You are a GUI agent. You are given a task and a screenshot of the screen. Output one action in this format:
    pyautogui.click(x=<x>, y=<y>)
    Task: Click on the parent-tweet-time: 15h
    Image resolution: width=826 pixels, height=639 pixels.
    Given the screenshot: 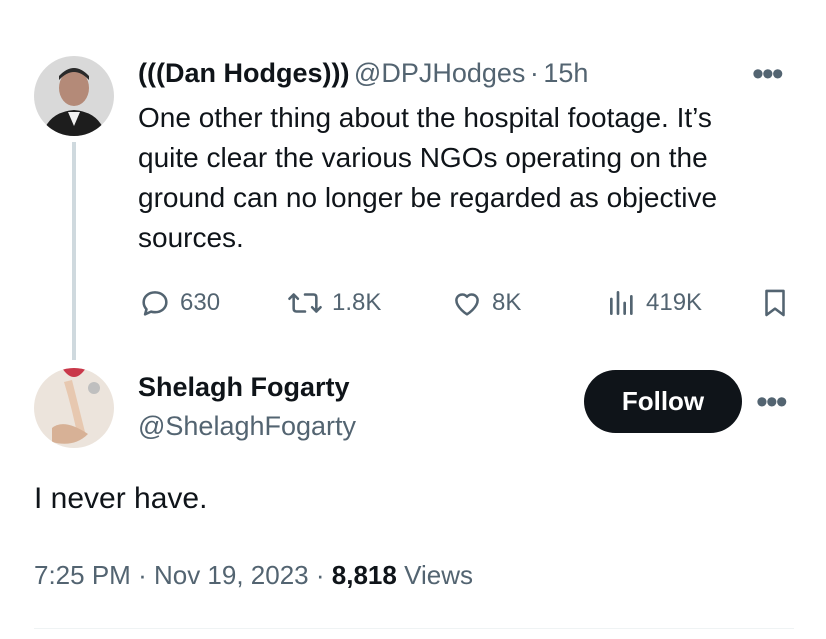 What is the action you would take?
    pyautogui.click(x=565, y=73)
    